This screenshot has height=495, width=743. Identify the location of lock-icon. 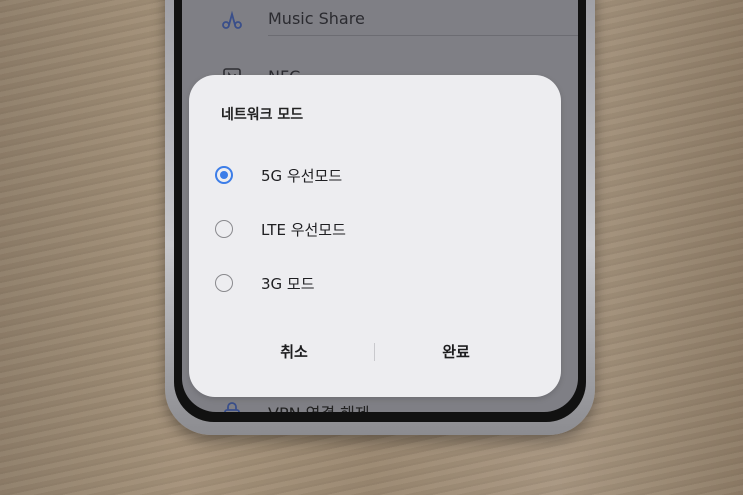
(232, 407).